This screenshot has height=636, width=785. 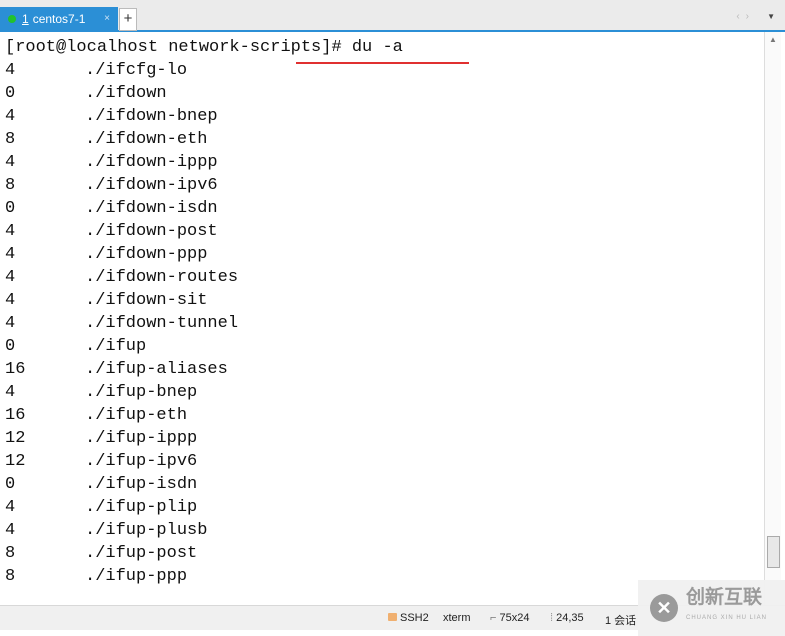 I want to click on output-line: 0 ./ifup, so click(x=75, y=346).